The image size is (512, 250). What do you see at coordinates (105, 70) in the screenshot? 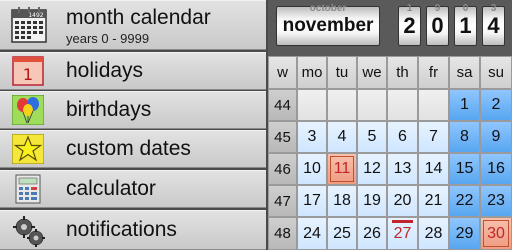
I see `menu-label-holidays: holidays` at bounding box center [105, 70].